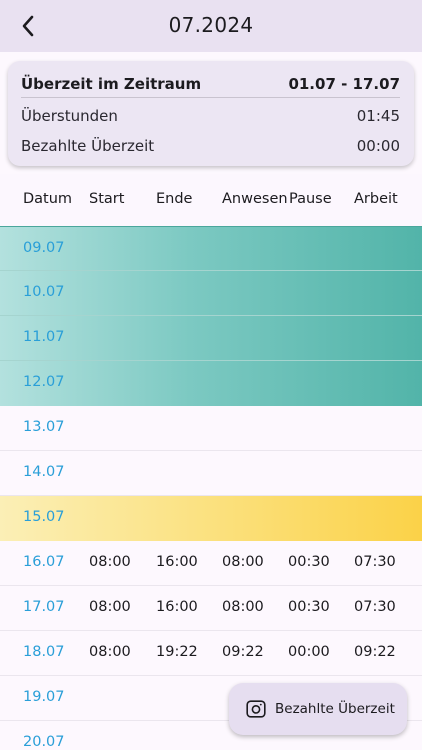  What do you see at coordinates (44, 337) in the screenshot?
I see `row-date: 11.07` at bounding box center [44, 337].